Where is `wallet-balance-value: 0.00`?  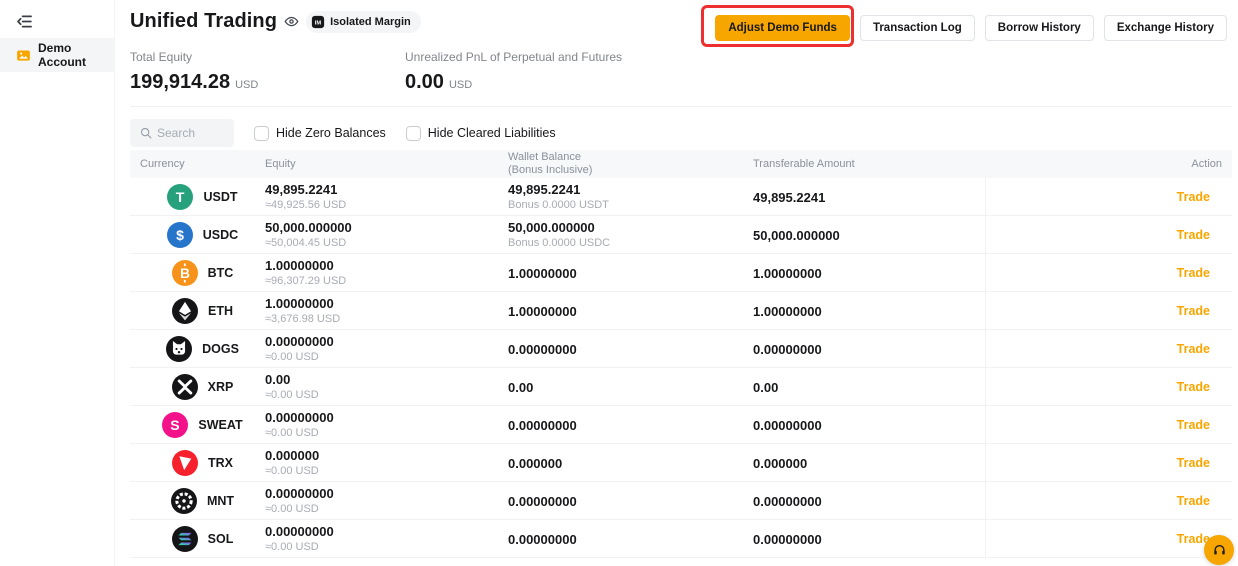
wallet-balance-value: 0.00 is located at coordinates (521, 387).